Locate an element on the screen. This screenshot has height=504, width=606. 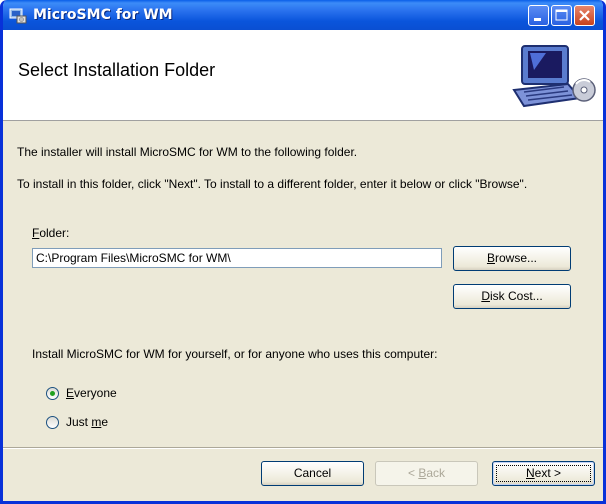
minimize-icon is located at coordinates (537, 19).